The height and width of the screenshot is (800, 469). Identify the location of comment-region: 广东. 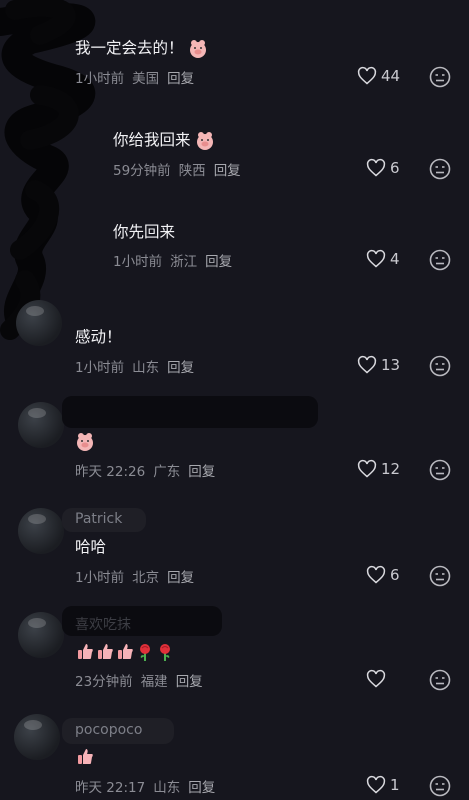
(167, 472).